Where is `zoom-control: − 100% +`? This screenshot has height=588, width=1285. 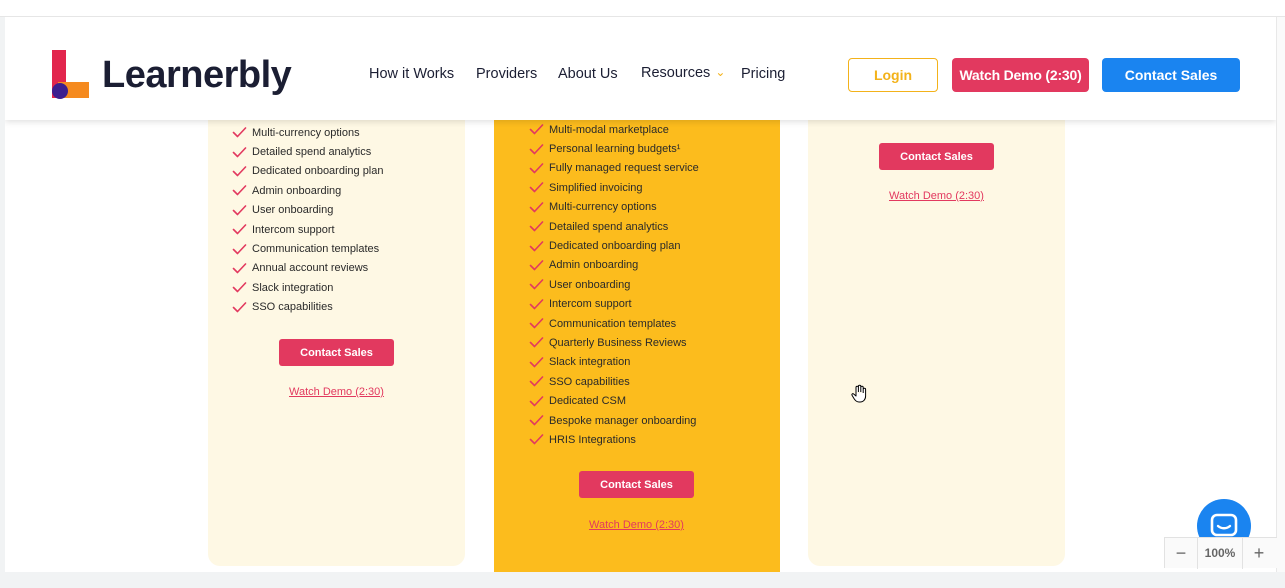 zoom-control: − 100% + is located at coordinates (1220, 553).